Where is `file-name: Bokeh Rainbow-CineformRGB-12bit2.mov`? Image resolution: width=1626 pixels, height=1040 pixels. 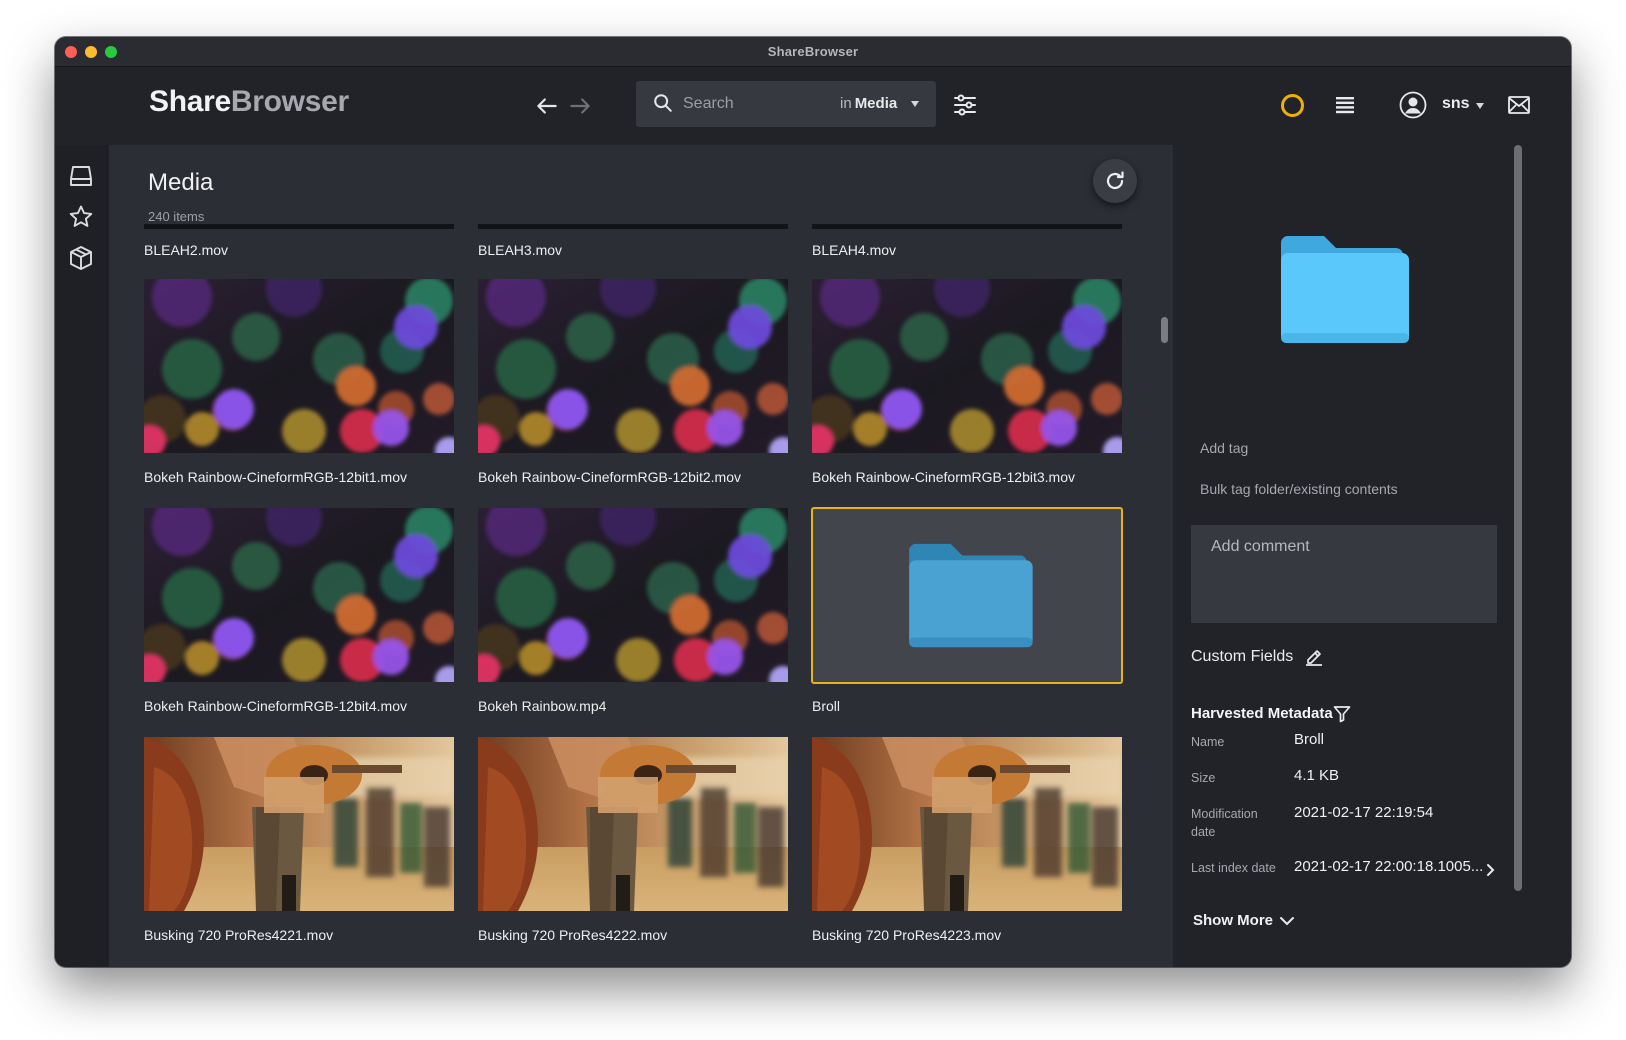 file-name: Bokeh Rainbow-CineformRGB-12bit2.mov is located at coordinates (609, 477).